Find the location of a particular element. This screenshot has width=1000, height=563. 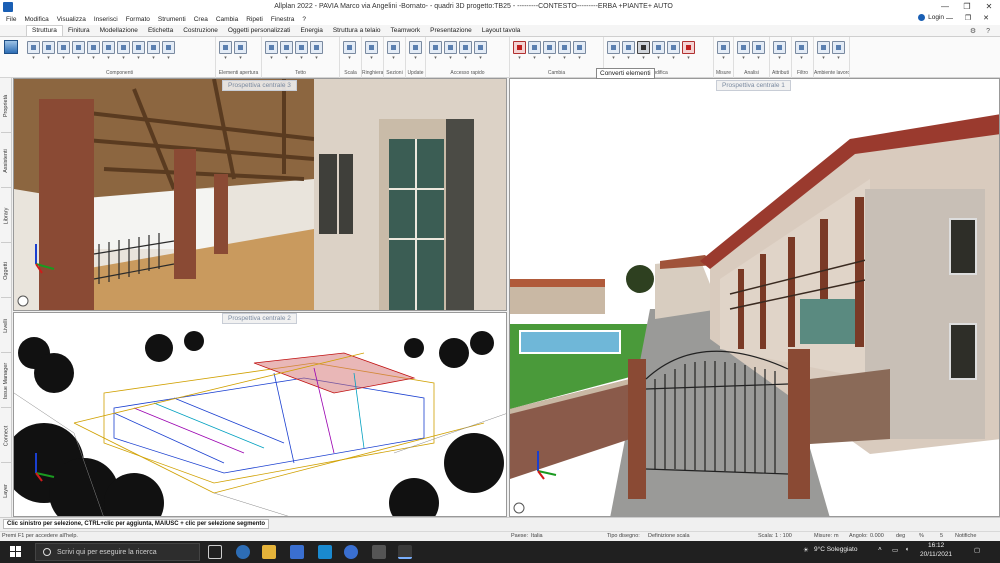

taskbar-search: Scrivi qui per eseguire la ricerca is located at coordinates (117, 552).